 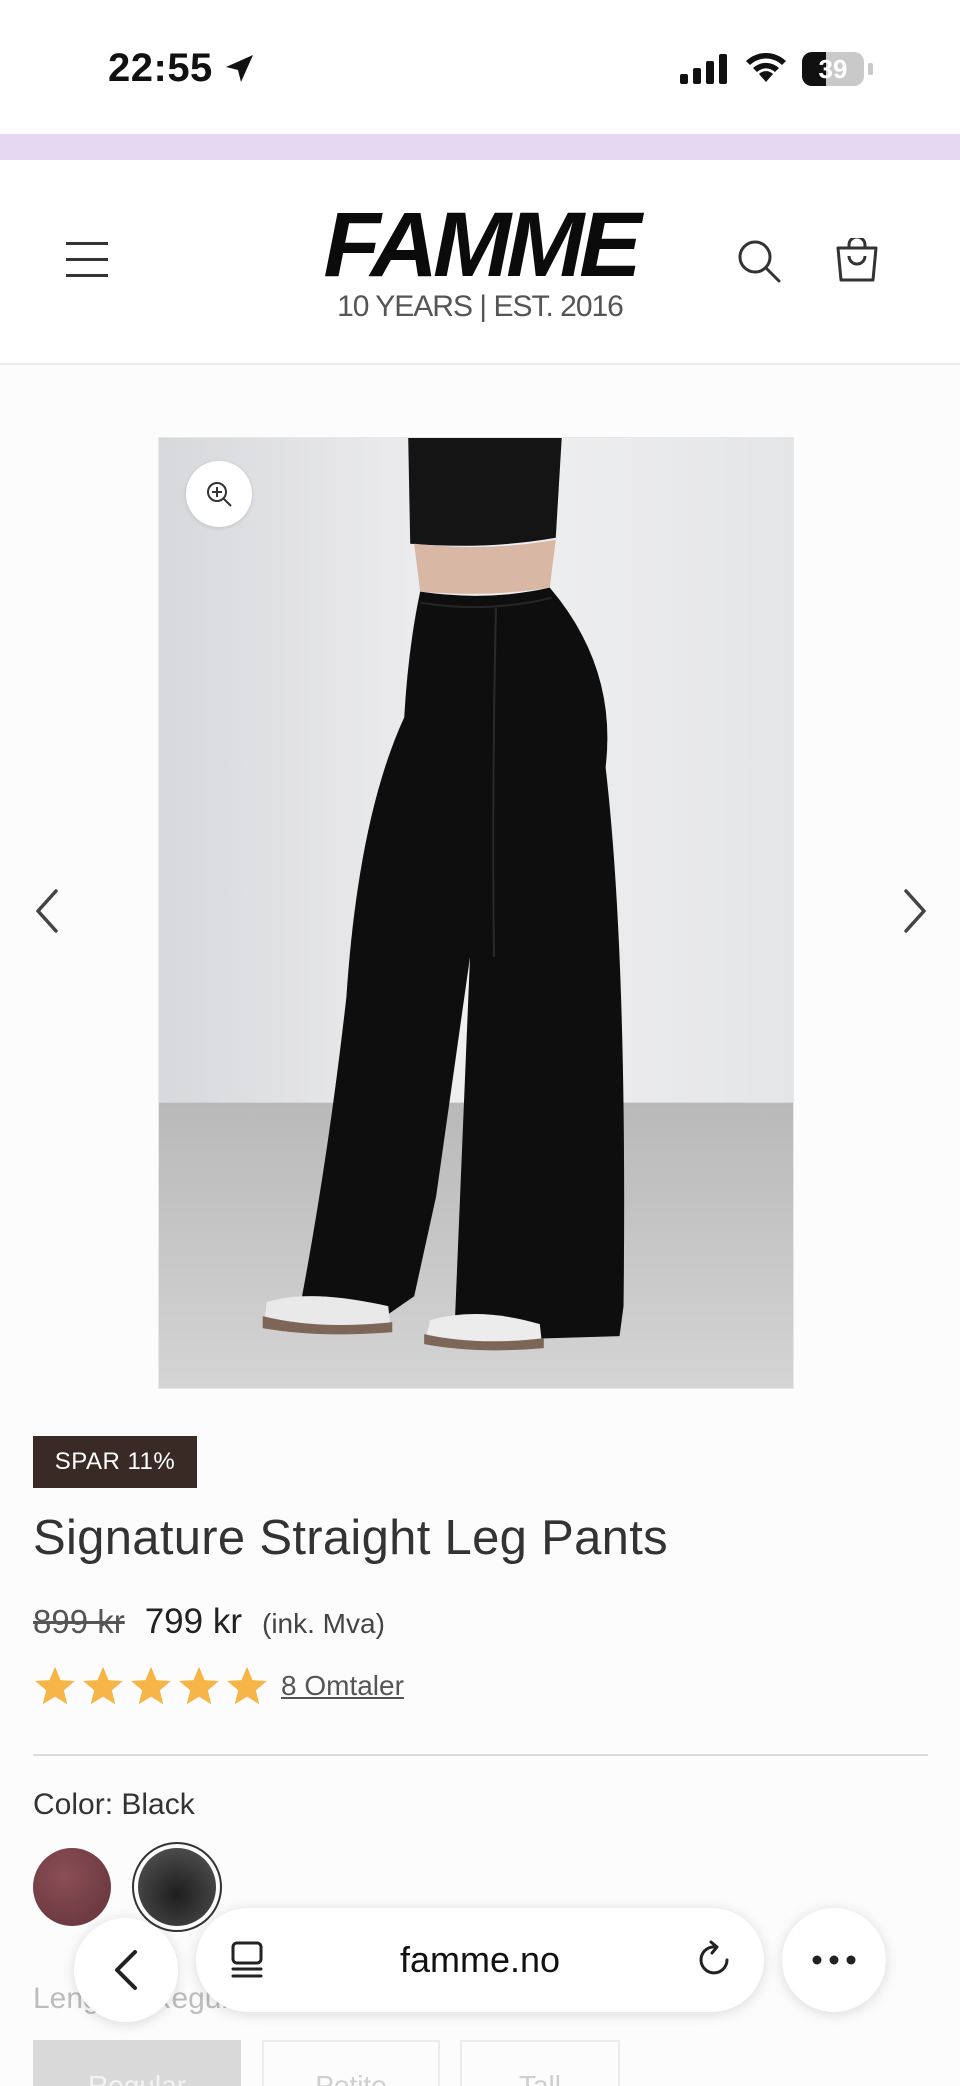 I want to click on length-option-label: Regular, so click(x=137, y=2078).